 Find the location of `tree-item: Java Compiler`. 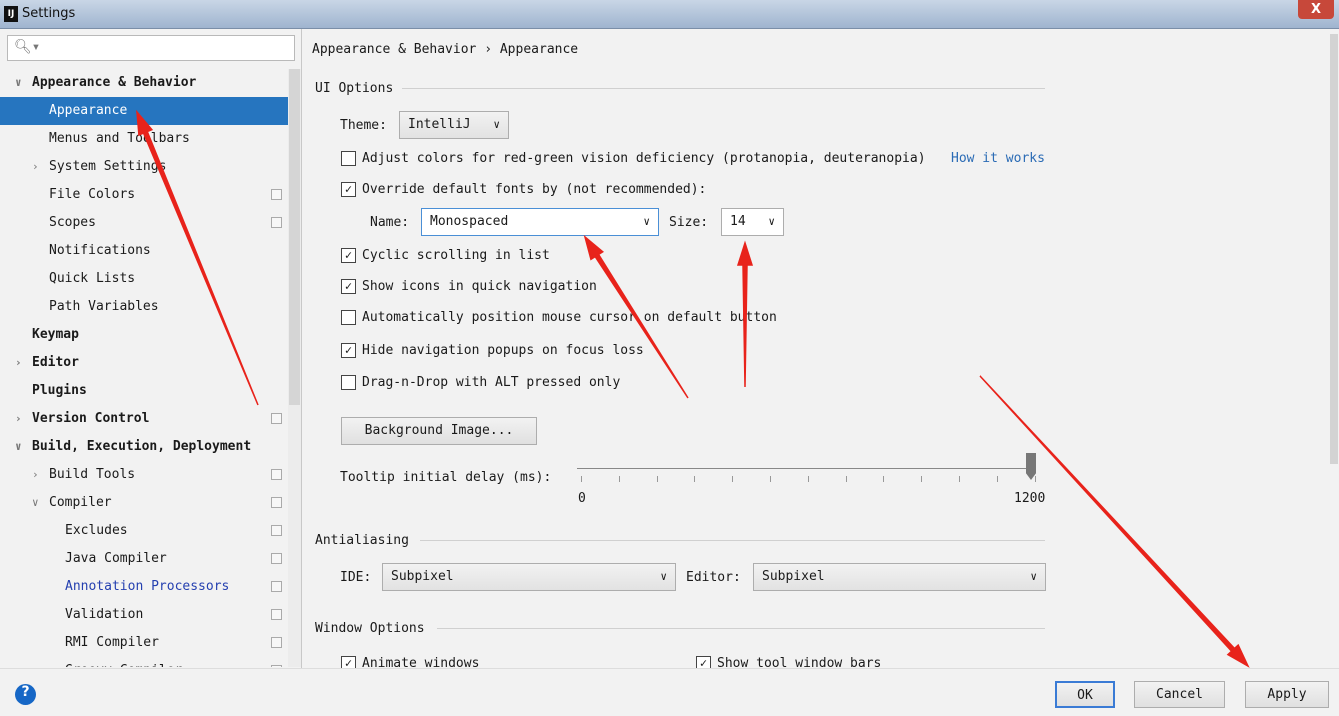

tree-item: Java Compiler is located at coordinates (144, 559).